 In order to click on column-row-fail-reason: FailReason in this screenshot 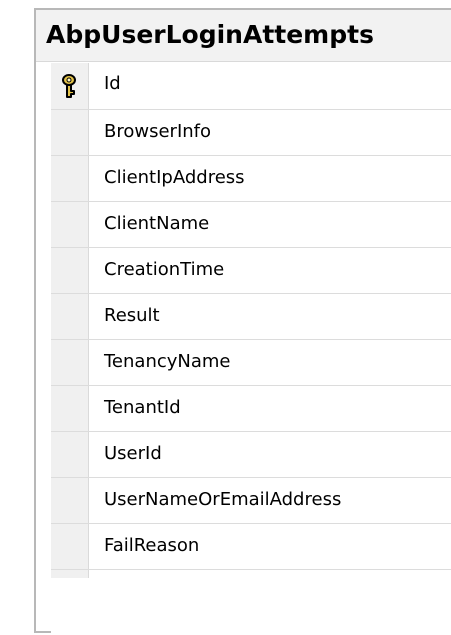, I will do `click(251, 547)`.